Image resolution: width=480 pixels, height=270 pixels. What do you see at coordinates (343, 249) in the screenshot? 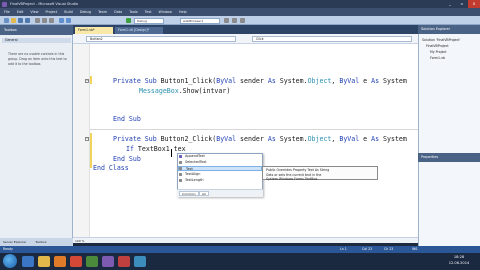
I see `status-line: Ln 1` at bounding box center [343, 249].